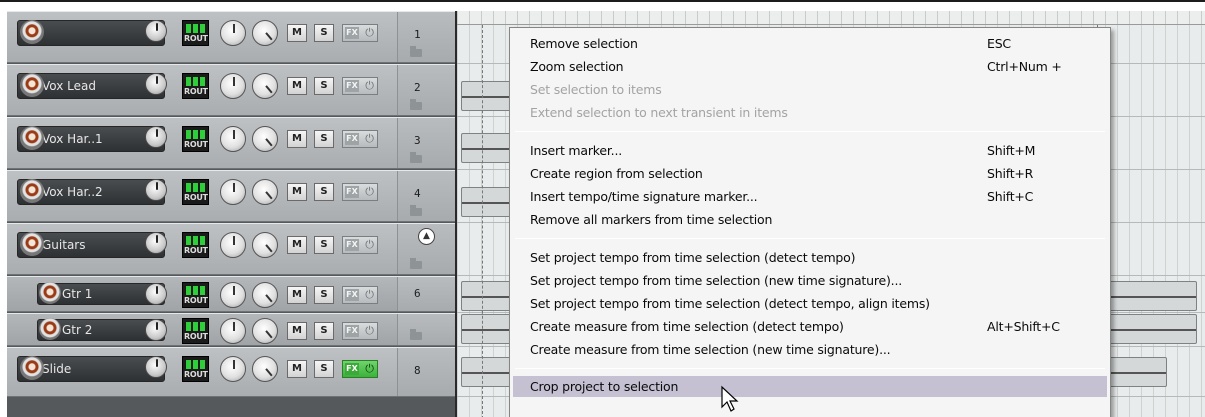 The width and height of the screenshot is (1205, 417). I want to click on track-row: ROUT M S FX ⏻ 1, so click(231, 37).